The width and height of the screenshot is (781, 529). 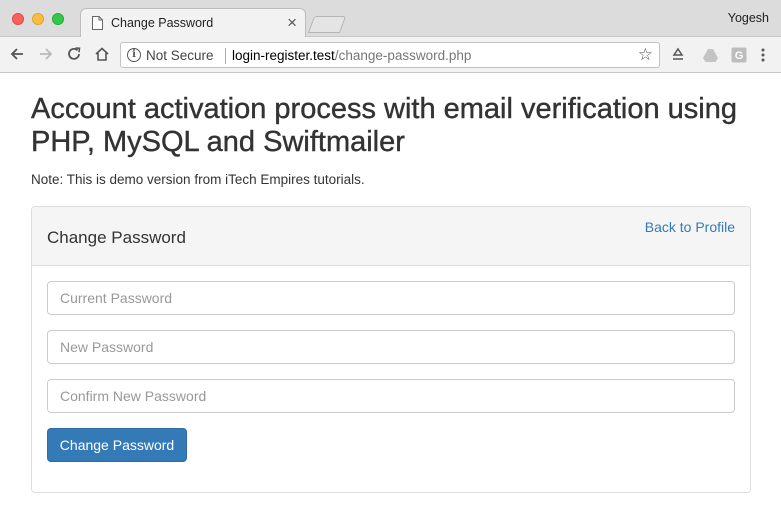 What do you see at coordinates (46, 54) in the screenshot?
I see `forward-arrow-icon` at bounding box center [46, 54].